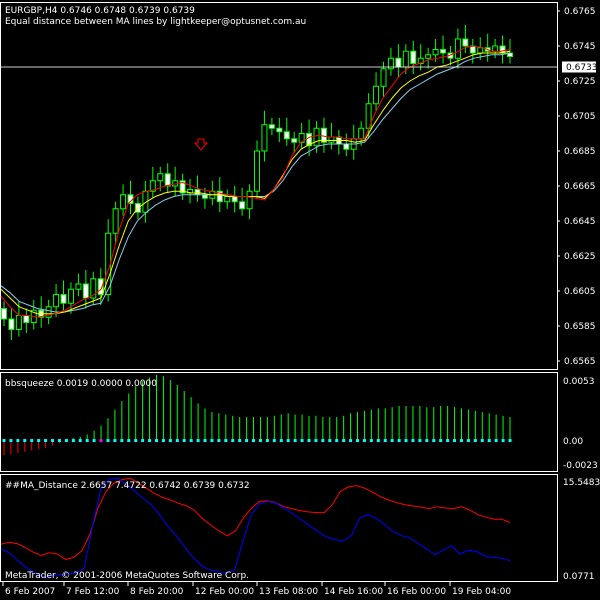  I want to click on time-tick-label: 13 Feb 08:00, so click(288, 592).